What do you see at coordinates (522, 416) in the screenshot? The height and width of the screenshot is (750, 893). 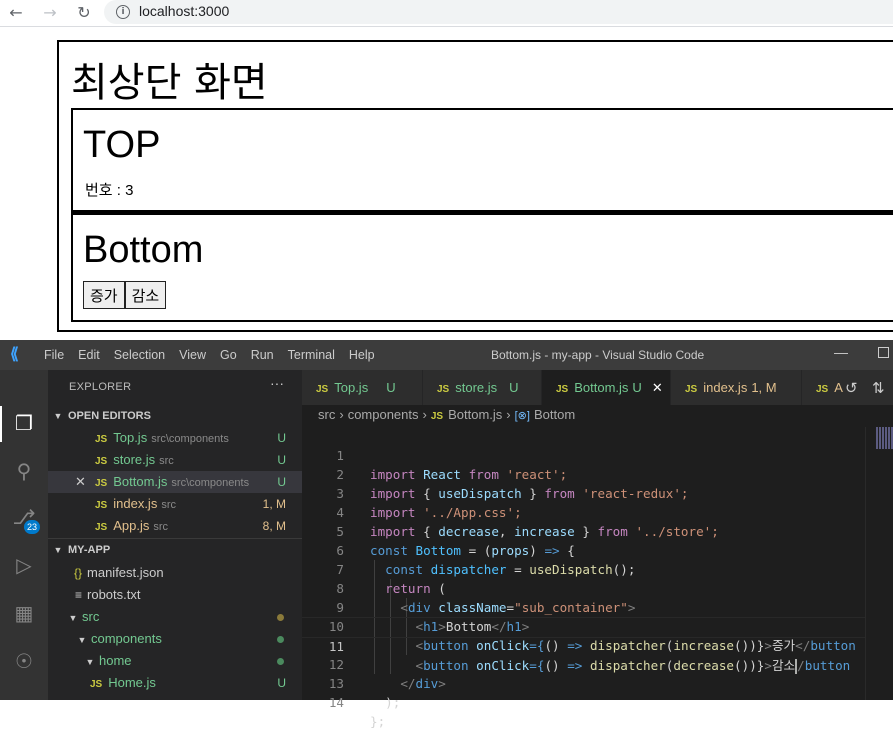 I see `symbol-icon: [⊗]` at bounding box center [522, 416].